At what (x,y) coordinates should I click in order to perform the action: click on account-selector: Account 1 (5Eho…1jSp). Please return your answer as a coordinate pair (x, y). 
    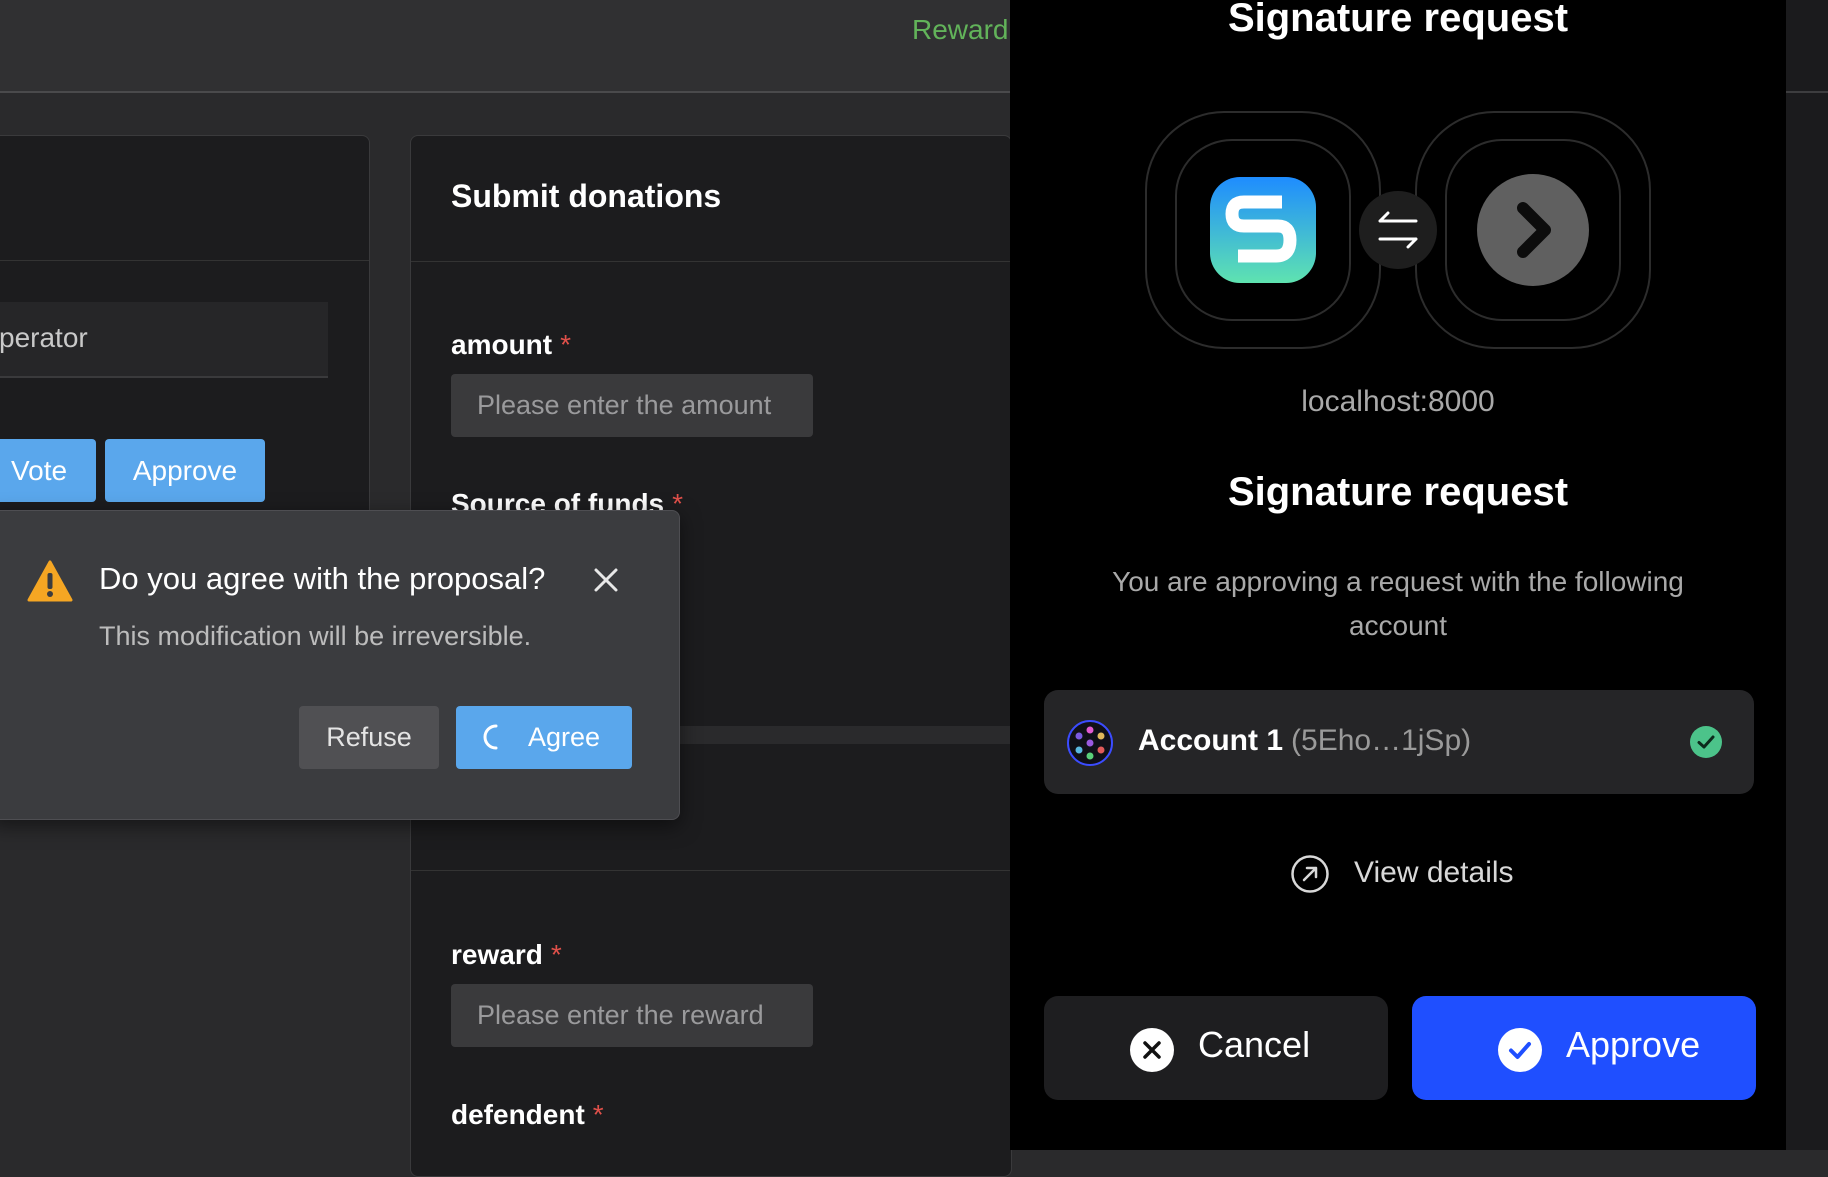
    Looking at the image, I should click on (1399, 742).